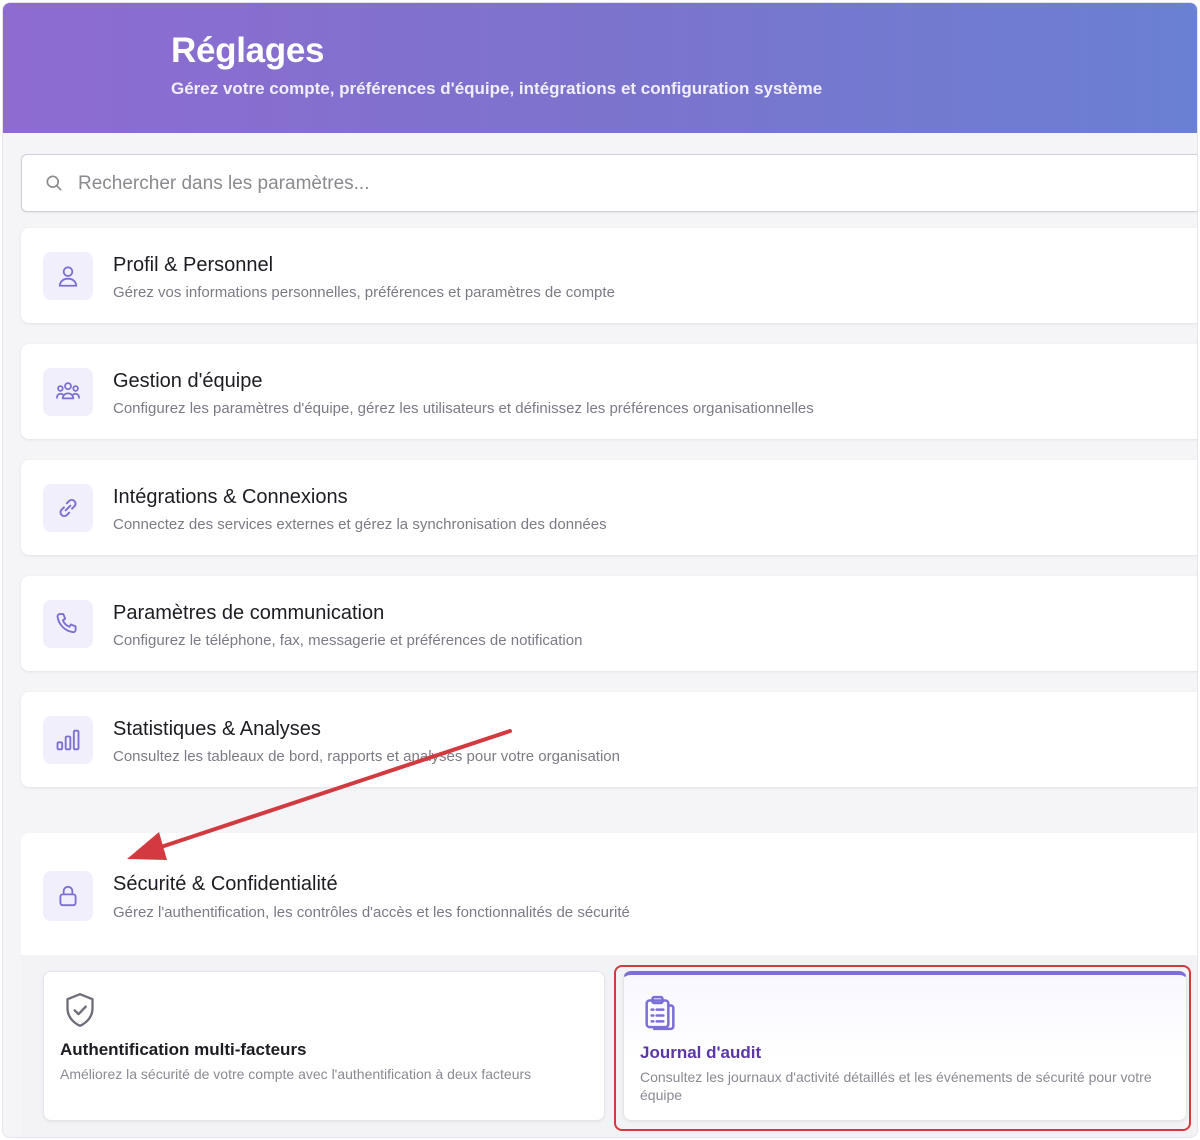 The height and width of the screenshot is (1140, 1200). I want to click on user-icon, so click(68, 276).